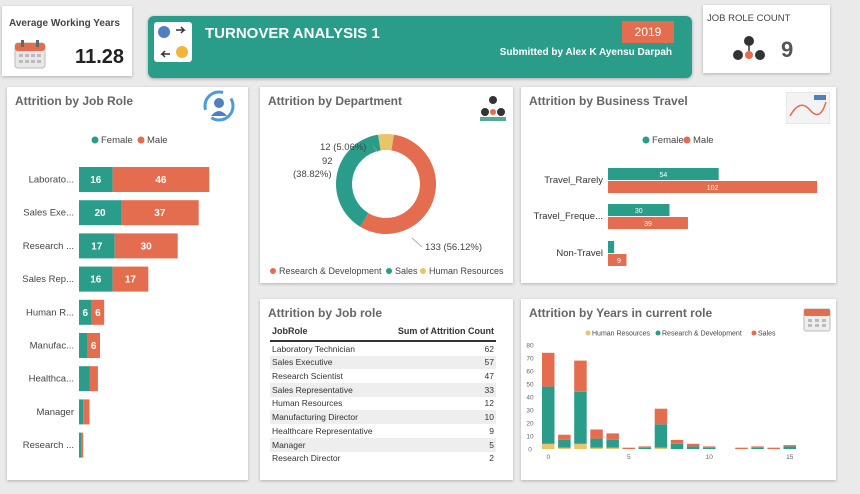 This screenshot has height=494, width=860. What do you see at coordinates (787, 49) in the screenshot?
I see `job-role-count-value: 9` at bounding box center [787, 49].